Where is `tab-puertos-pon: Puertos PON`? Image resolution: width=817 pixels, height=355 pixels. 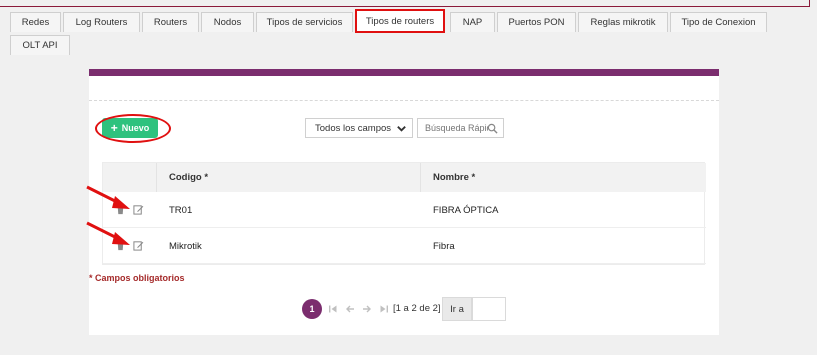 tab-puertos-pon: Puertos PON is located at coordinates (536, 22).